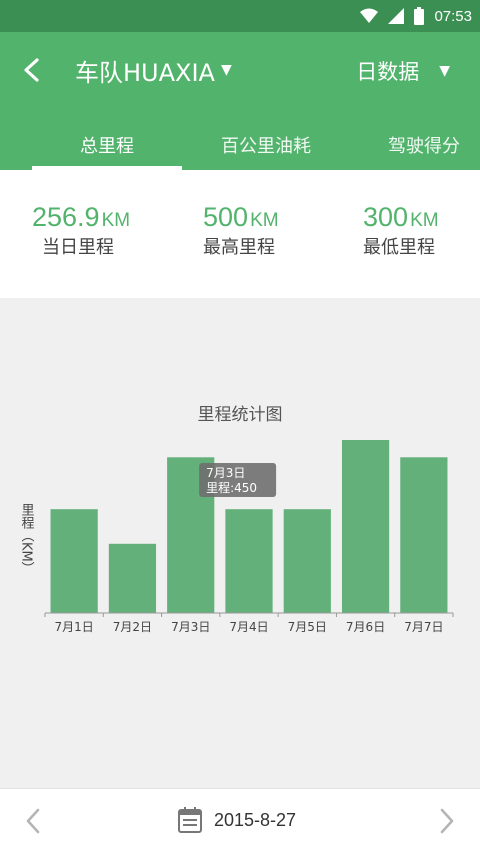 The width and height of the screenshot is (480, 853). I want to click on date-picker: 2015-8-27, so click(237, 820).